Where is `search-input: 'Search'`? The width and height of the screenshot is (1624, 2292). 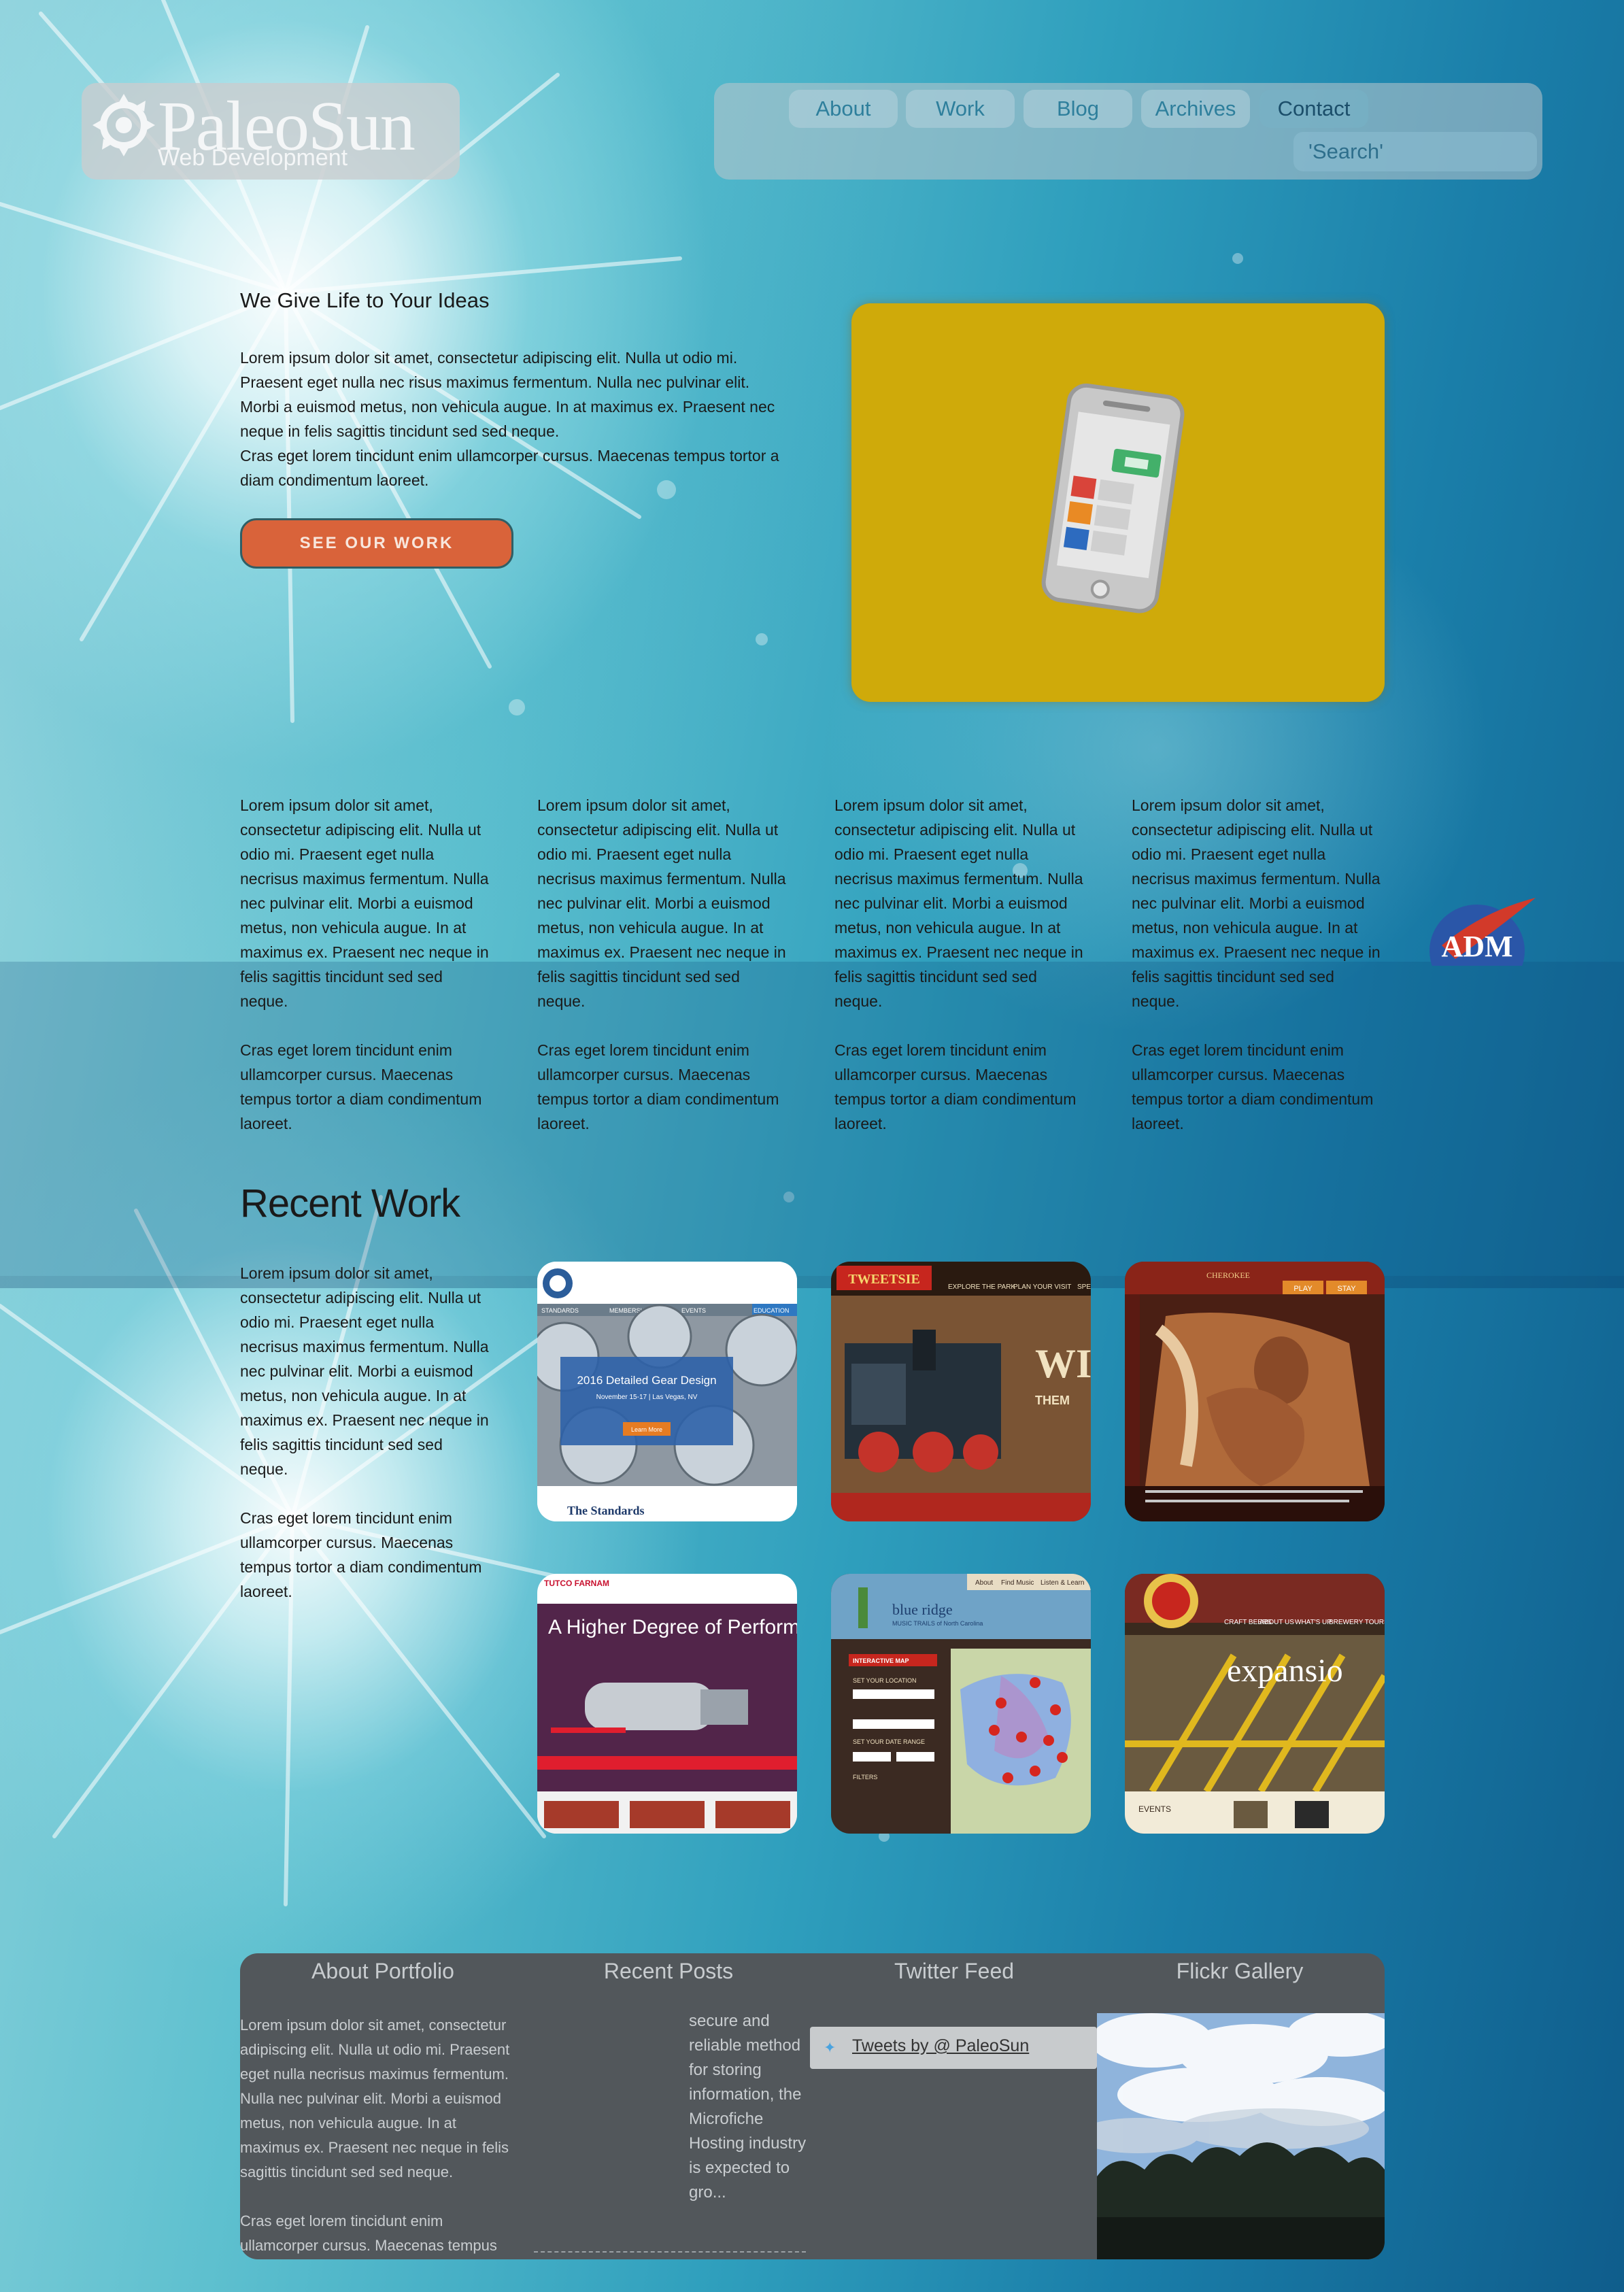
search-input: 'Search' is located at coordinates (1415, 151).